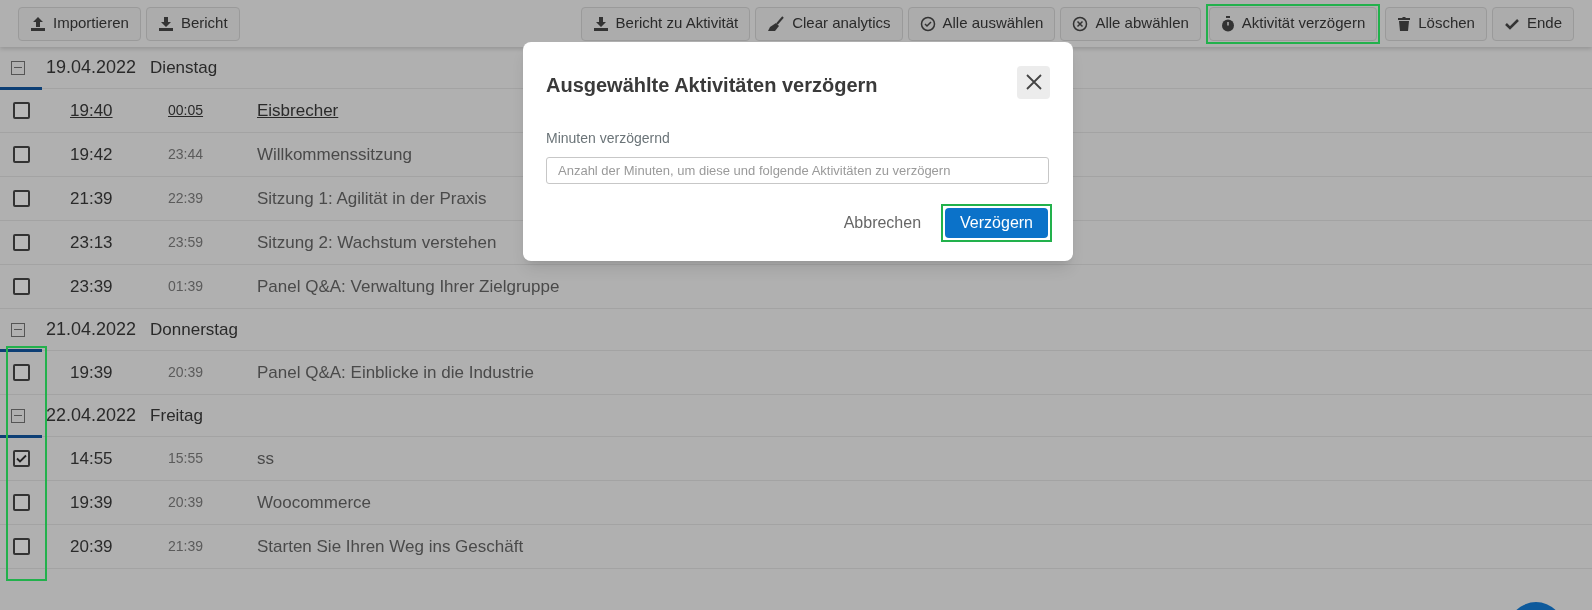 This screenshot has height=610, width=1592. What do you see at coordinates (176, 415) in the screenshot?
I see `group-weekday: Freitag` at bounding box center [176, 415].